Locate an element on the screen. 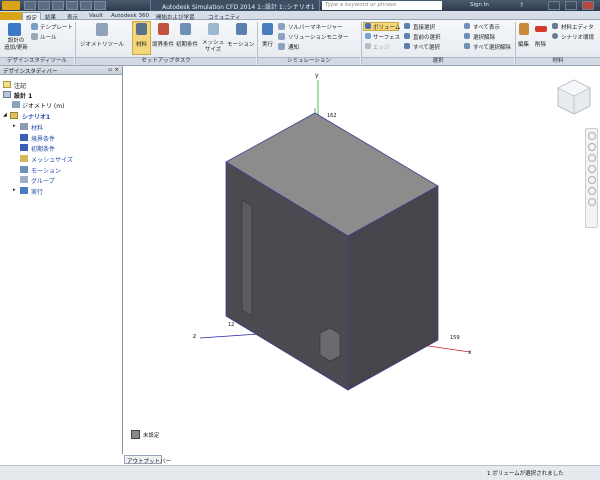 This screenshot has width=600, height=480. undo-icon is located at coordinates (72, 5).